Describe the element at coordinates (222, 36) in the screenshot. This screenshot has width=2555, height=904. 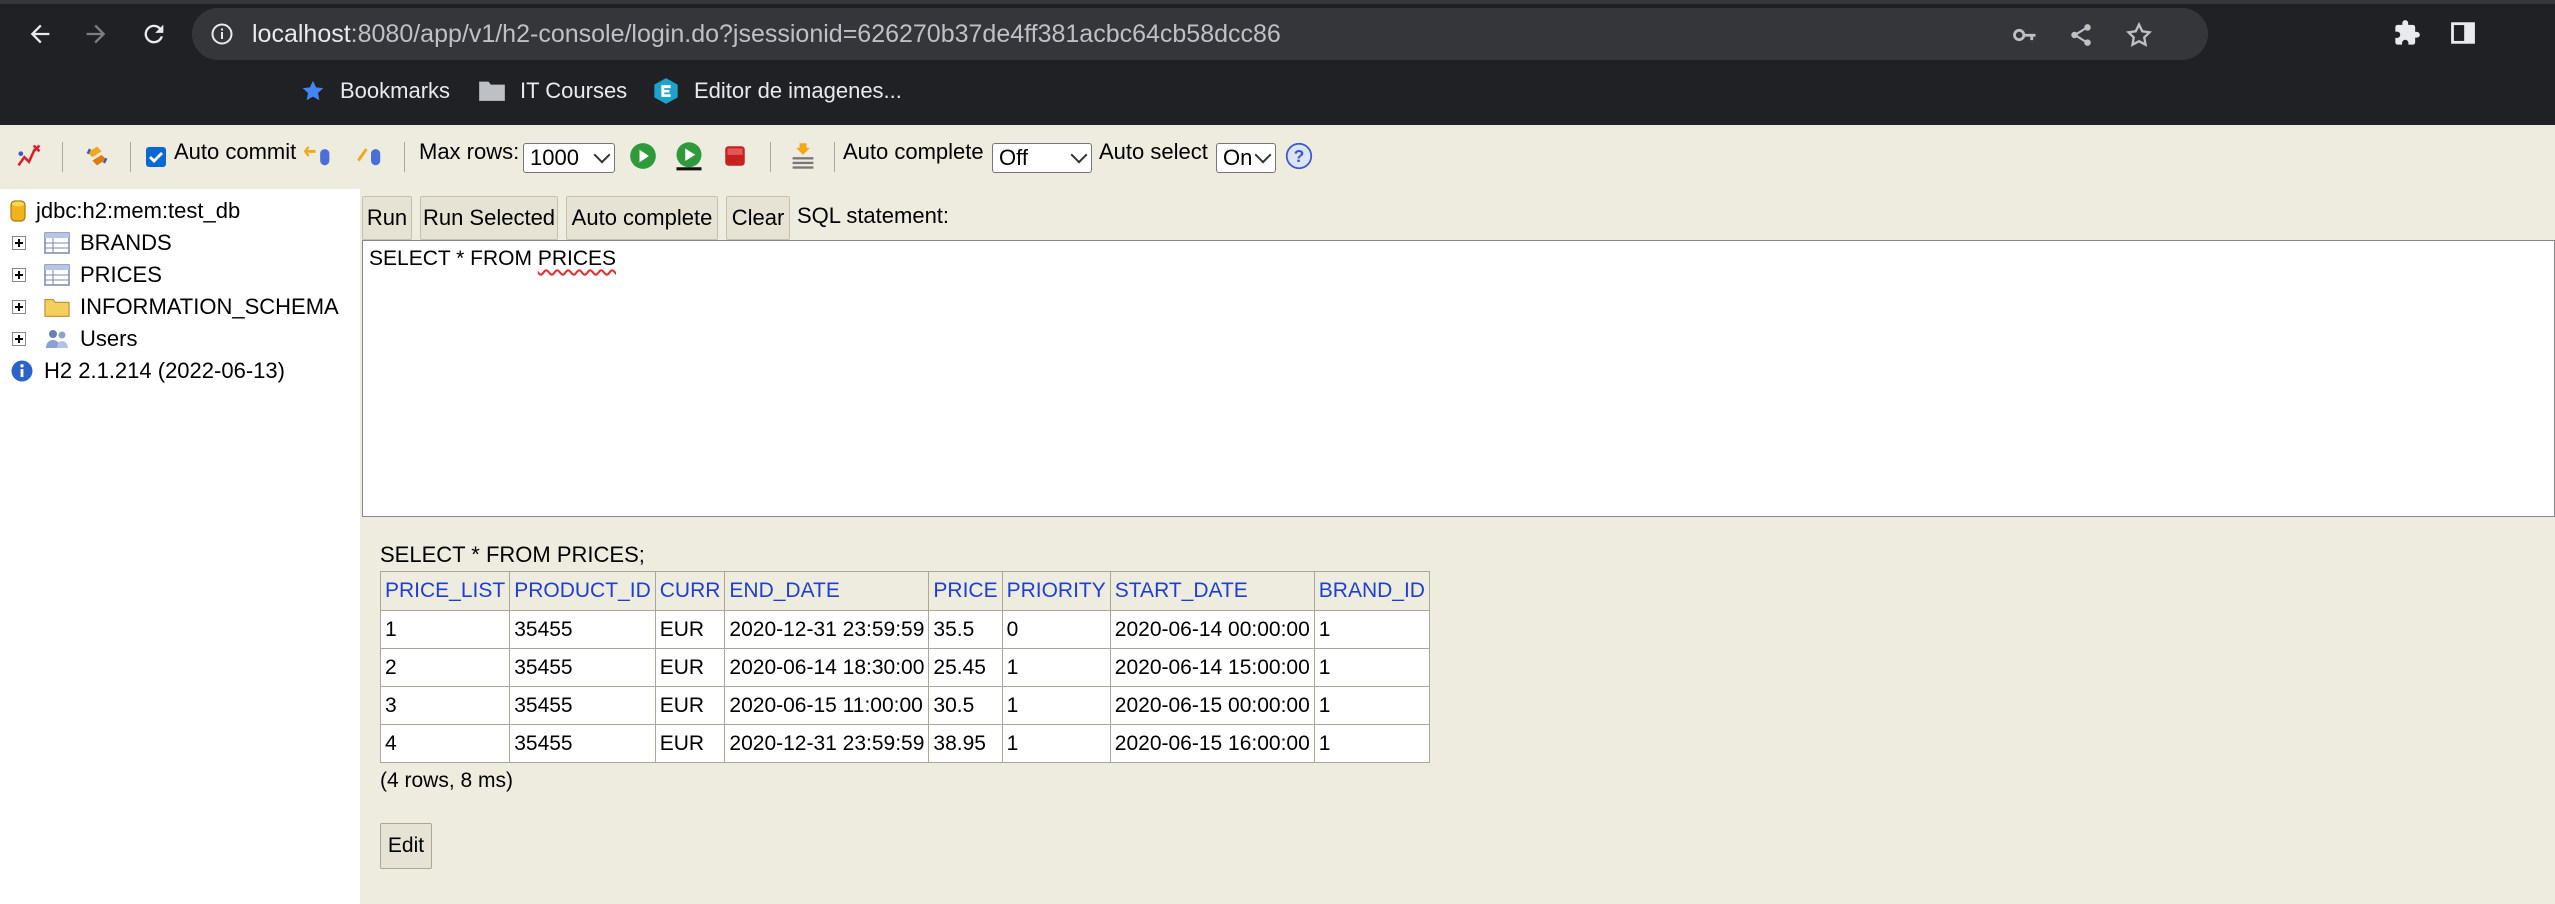
I see `site-info-icon` at that location.